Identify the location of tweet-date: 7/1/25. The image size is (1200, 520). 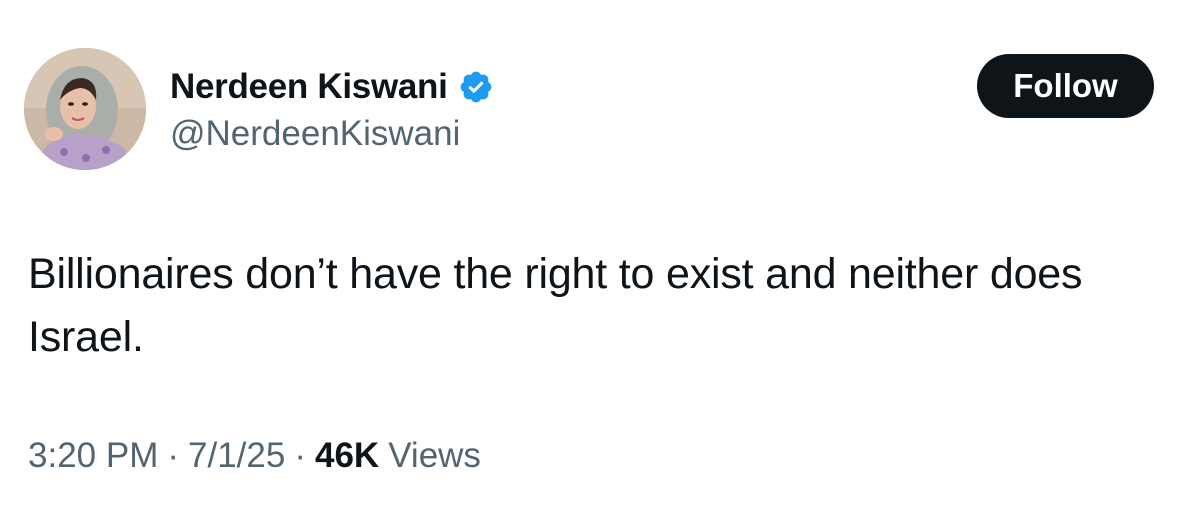
(236, 456).